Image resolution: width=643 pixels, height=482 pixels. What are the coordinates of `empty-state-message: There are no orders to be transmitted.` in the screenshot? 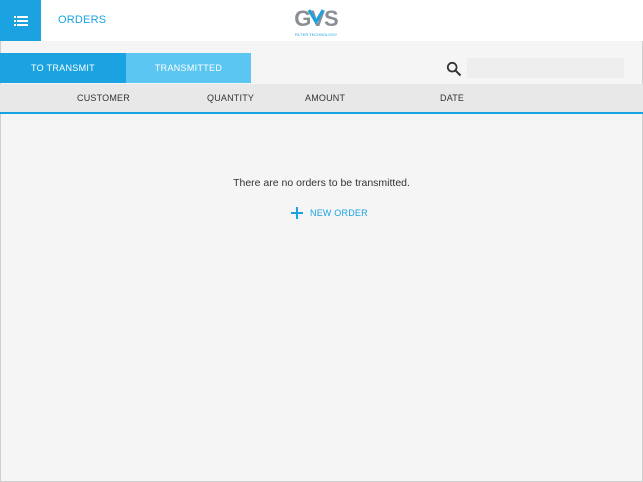 It's located at (321, 183).